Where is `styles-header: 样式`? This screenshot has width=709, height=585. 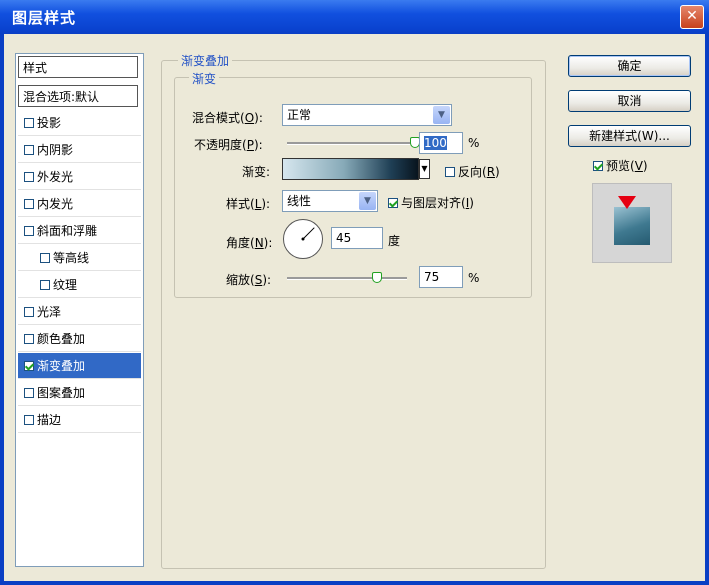
styles-header: 样式 is located at coordinates (78, 67).